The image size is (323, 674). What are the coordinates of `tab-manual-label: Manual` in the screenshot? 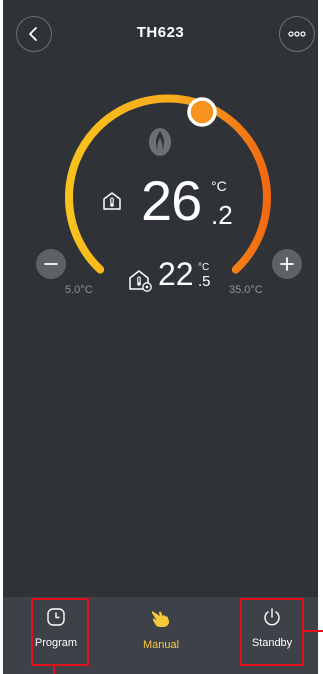 It's located at (161, 645).